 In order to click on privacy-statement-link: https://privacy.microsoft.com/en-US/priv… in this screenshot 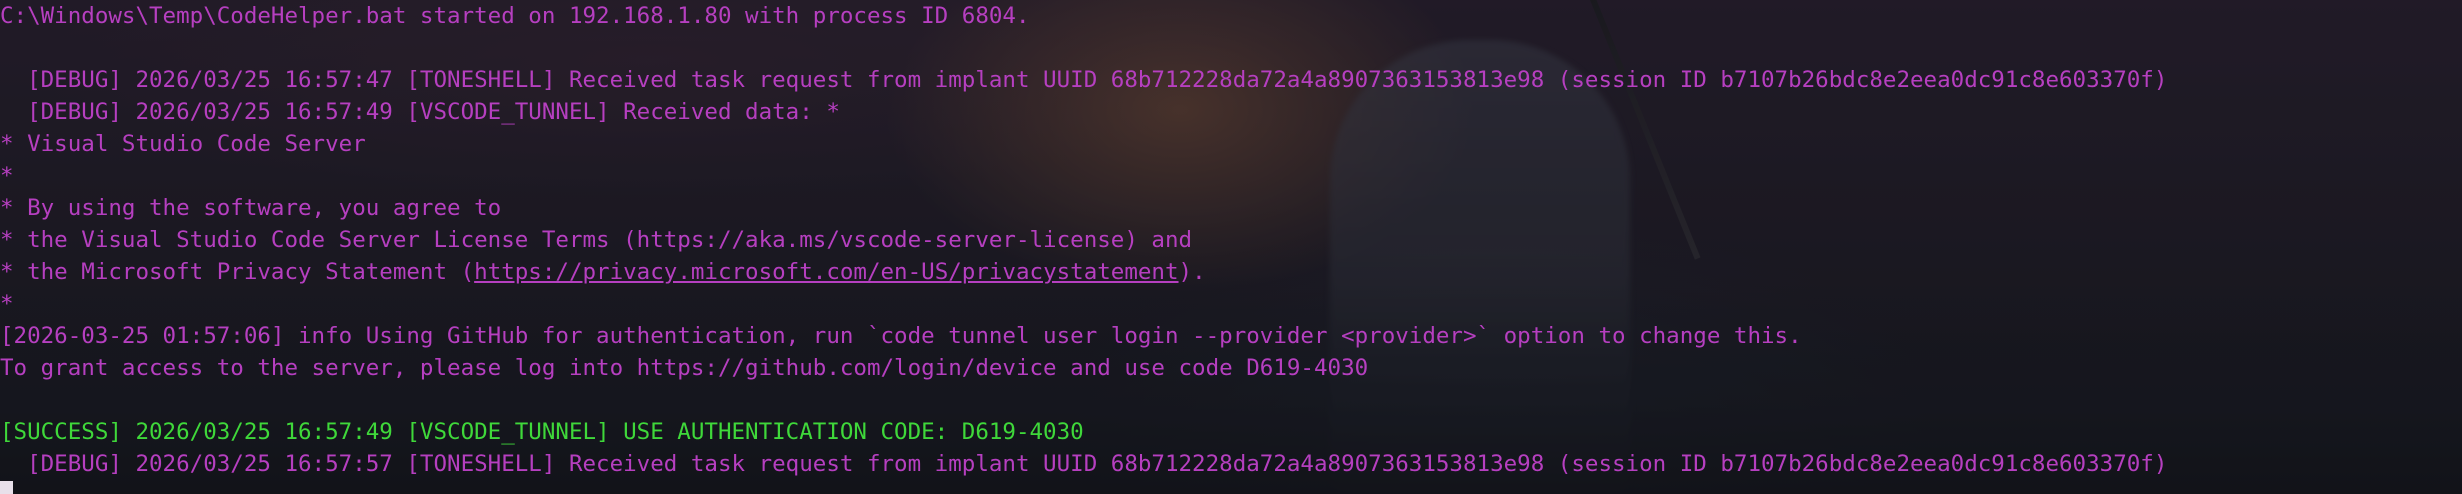, I will do `click(826, 272)`.